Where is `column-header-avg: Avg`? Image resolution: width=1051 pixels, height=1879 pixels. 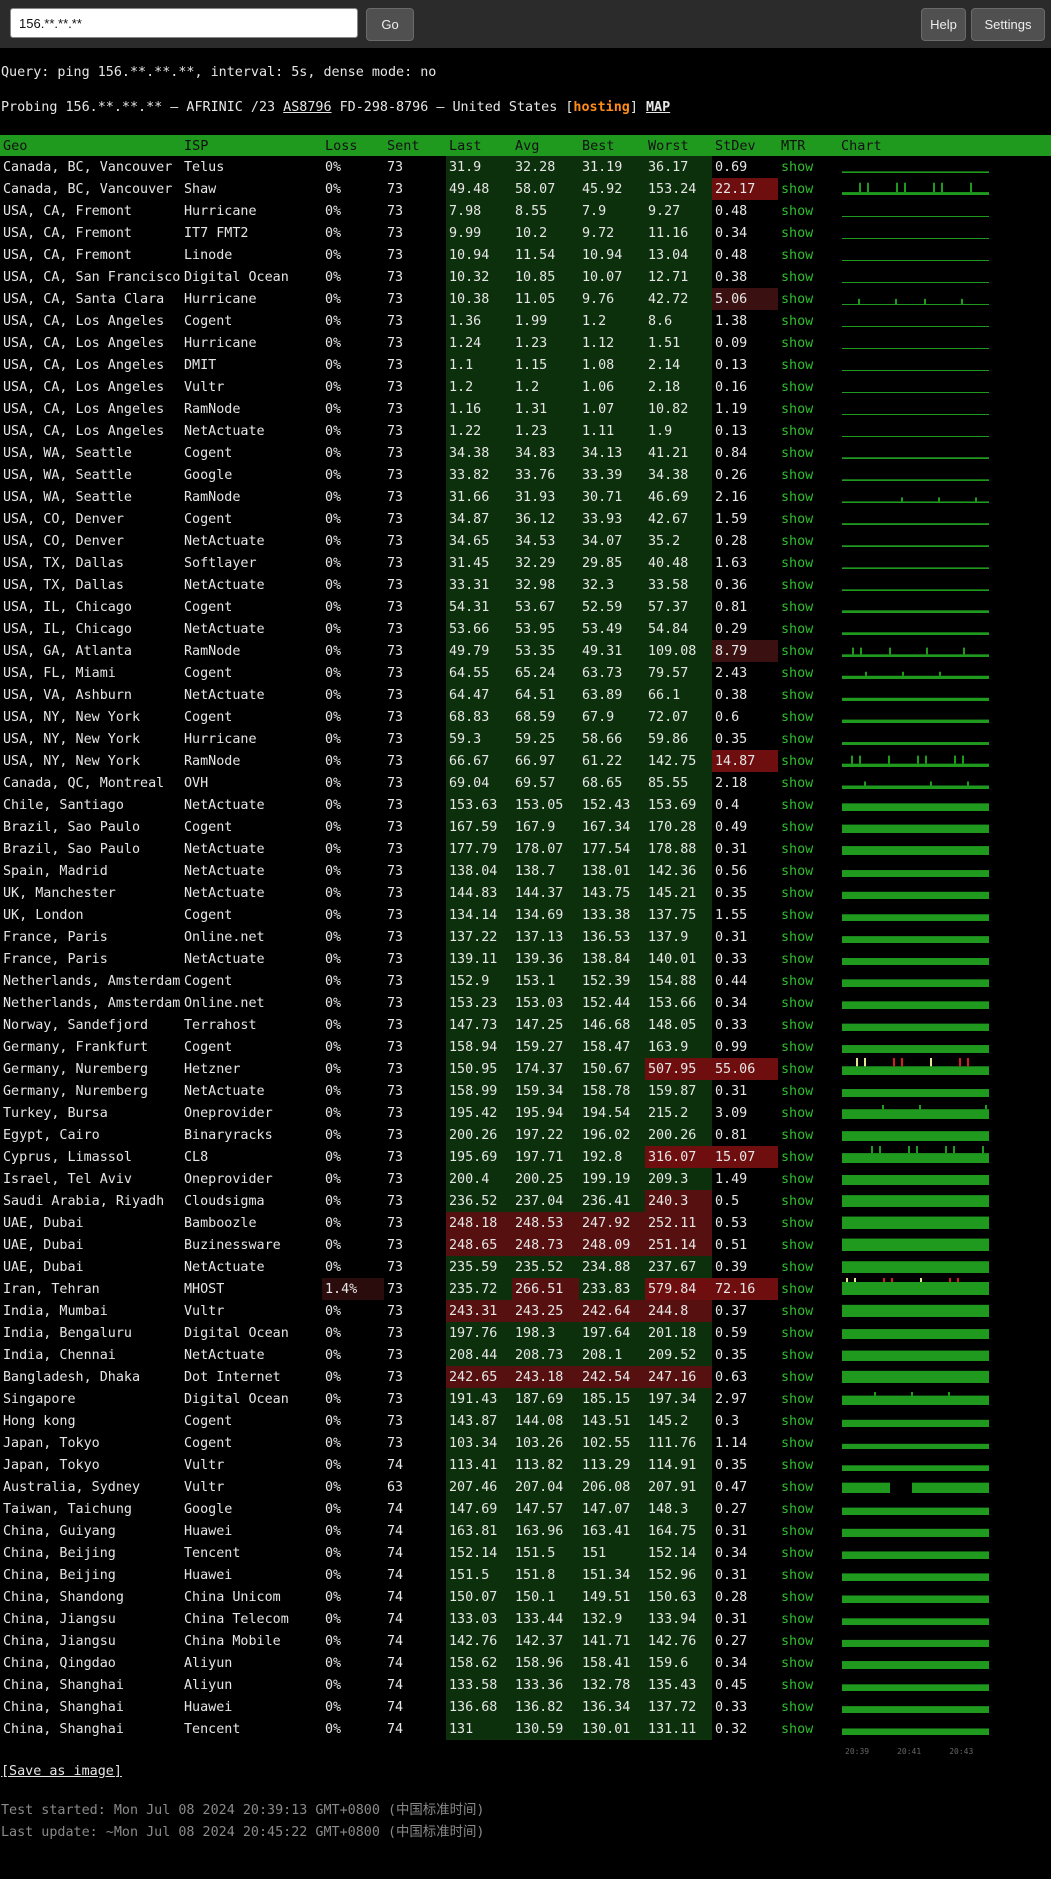 column-header-avg: Avg is located at coordinates (545, 145).